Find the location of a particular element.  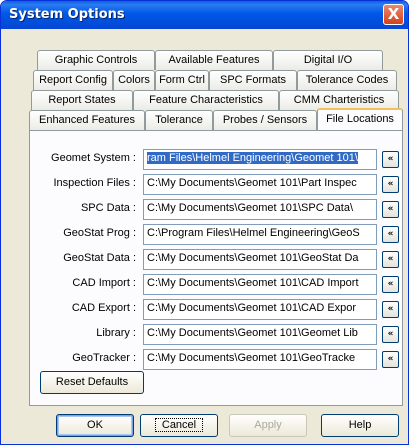

tab-cmm-charteristics: CMM Charteristics is located at coordinates (339, 100).